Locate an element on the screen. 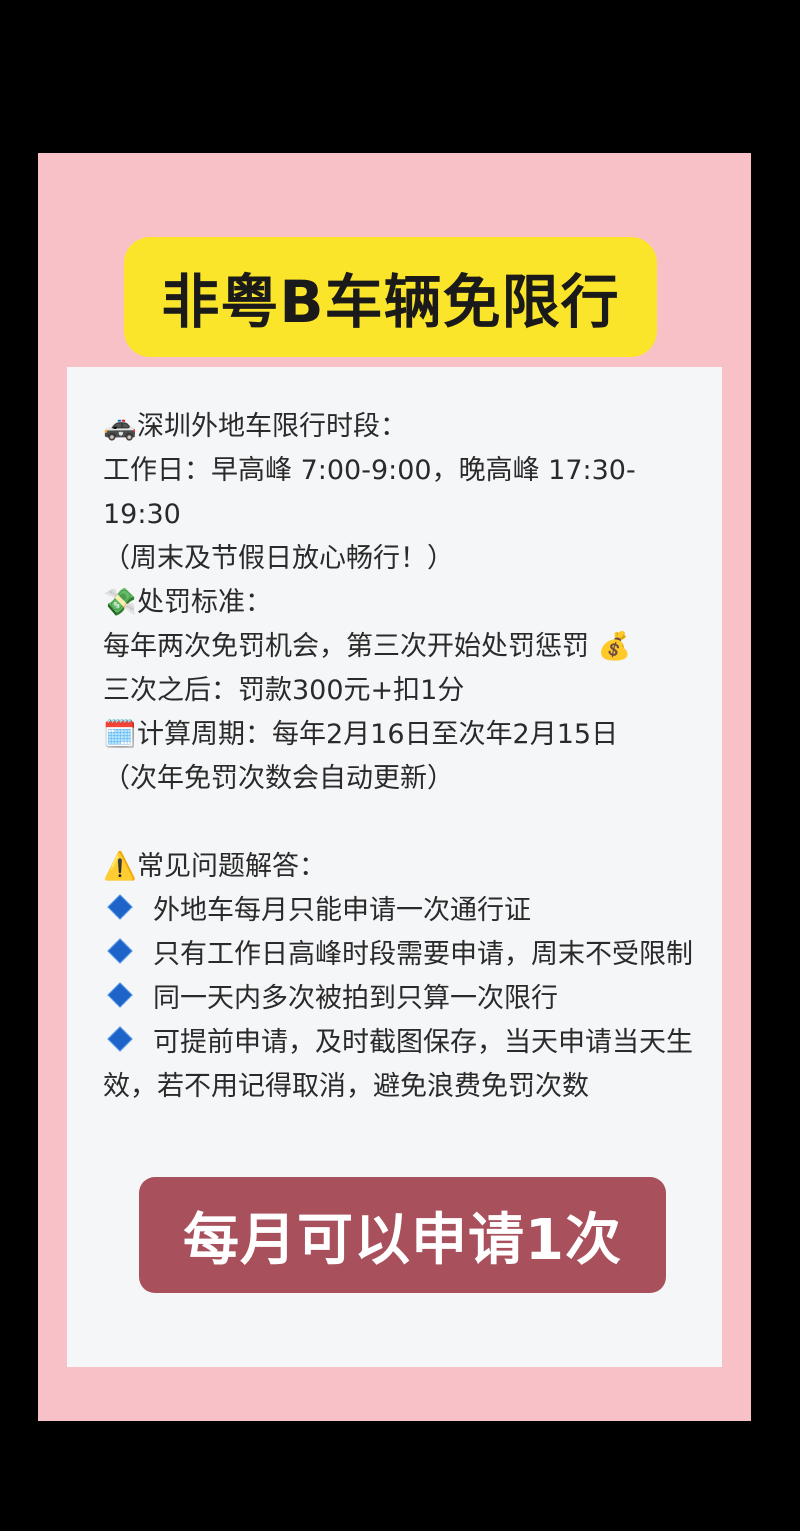 The image size is (800, 1531). footer-banner: 每月可以申请1次 is located at coordinates (402, 1235).